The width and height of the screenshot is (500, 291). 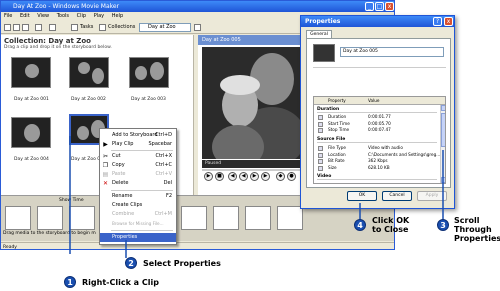 I want to click on callout-text: Scroll Through Properties, so click(x=477, y=229).